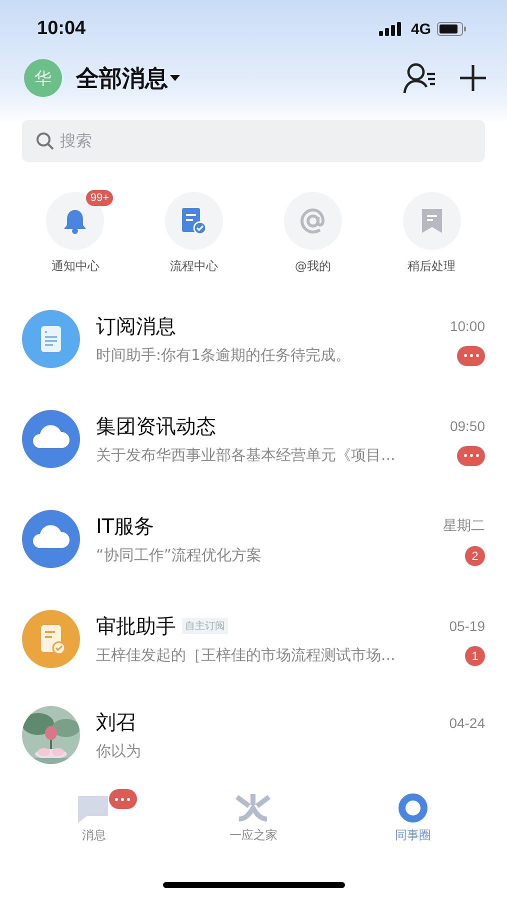 The width and height of the screenshot is (507, 900). What do you see at coordinates (156, 426) in the screenshot?
I see `conversation-name: 集团资讯动态` at bounding box center [156, 426].